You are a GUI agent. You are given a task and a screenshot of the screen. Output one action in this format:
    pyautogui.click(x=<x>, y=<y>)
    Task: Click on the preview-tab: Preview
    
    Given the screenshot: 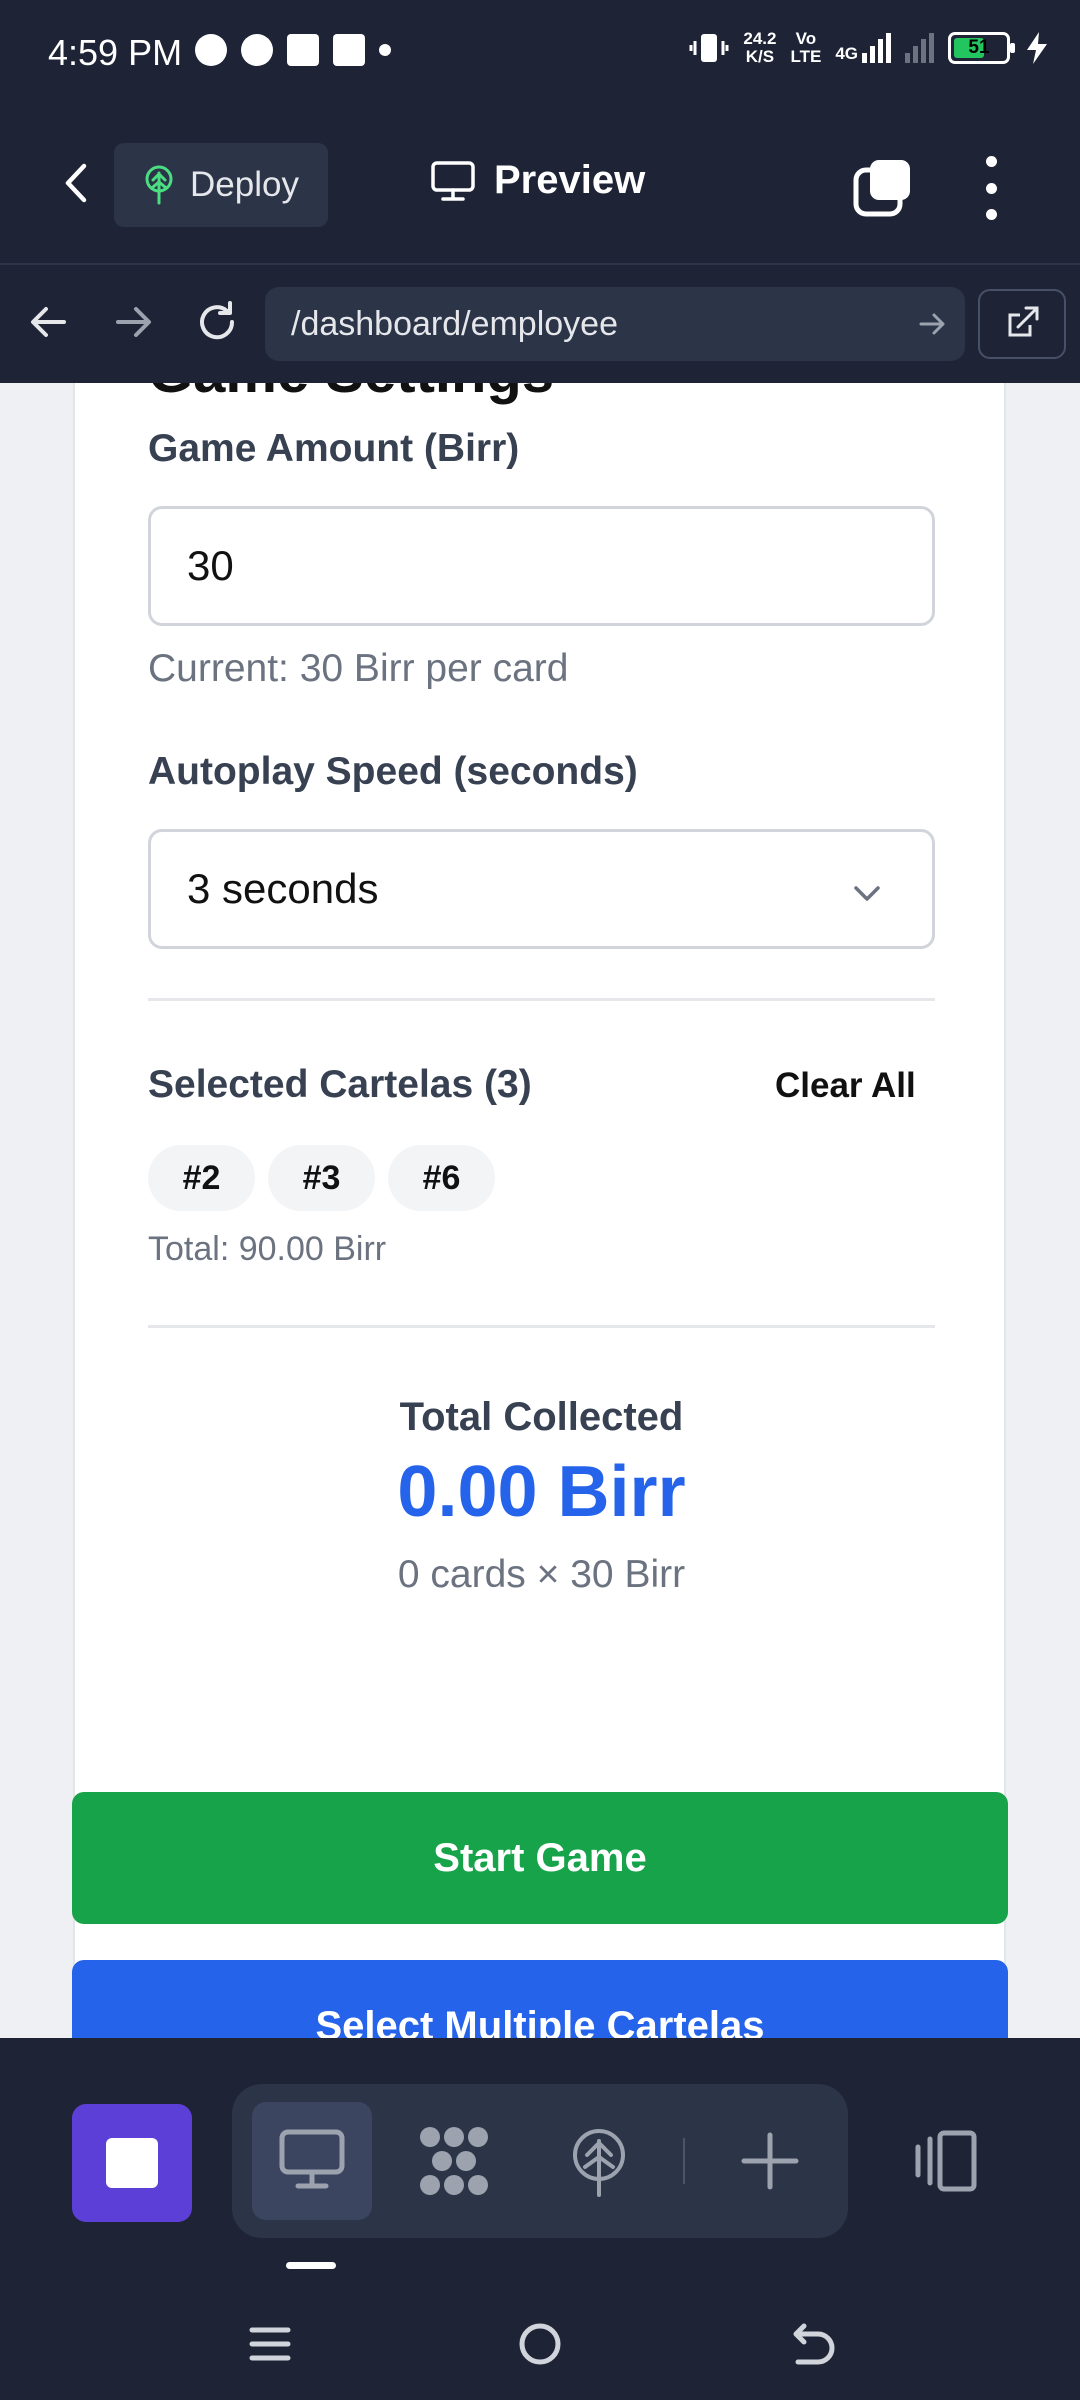 What is the action you would take?
    pyautogui.click(x=537, y=180)
    